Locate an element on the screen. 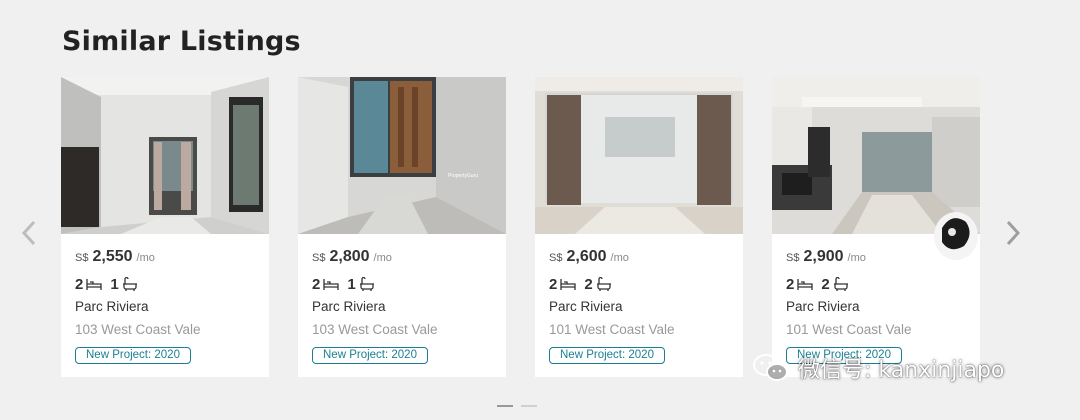 This screenshot has width=1080, height=420. chevron-right-icon is located at coordinates (1013, 233).